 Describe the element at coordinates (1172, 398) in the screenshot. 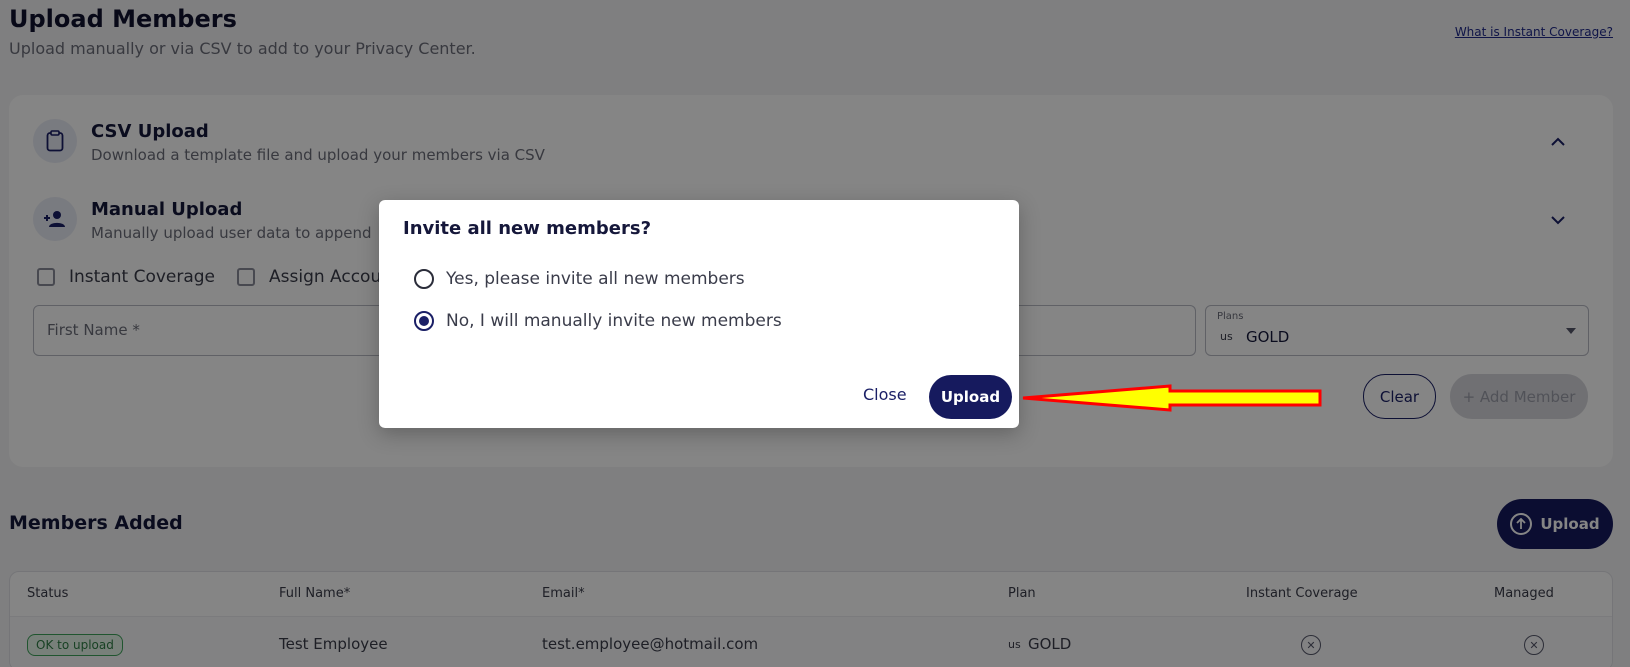

I see `annotation-arrow` at that location.